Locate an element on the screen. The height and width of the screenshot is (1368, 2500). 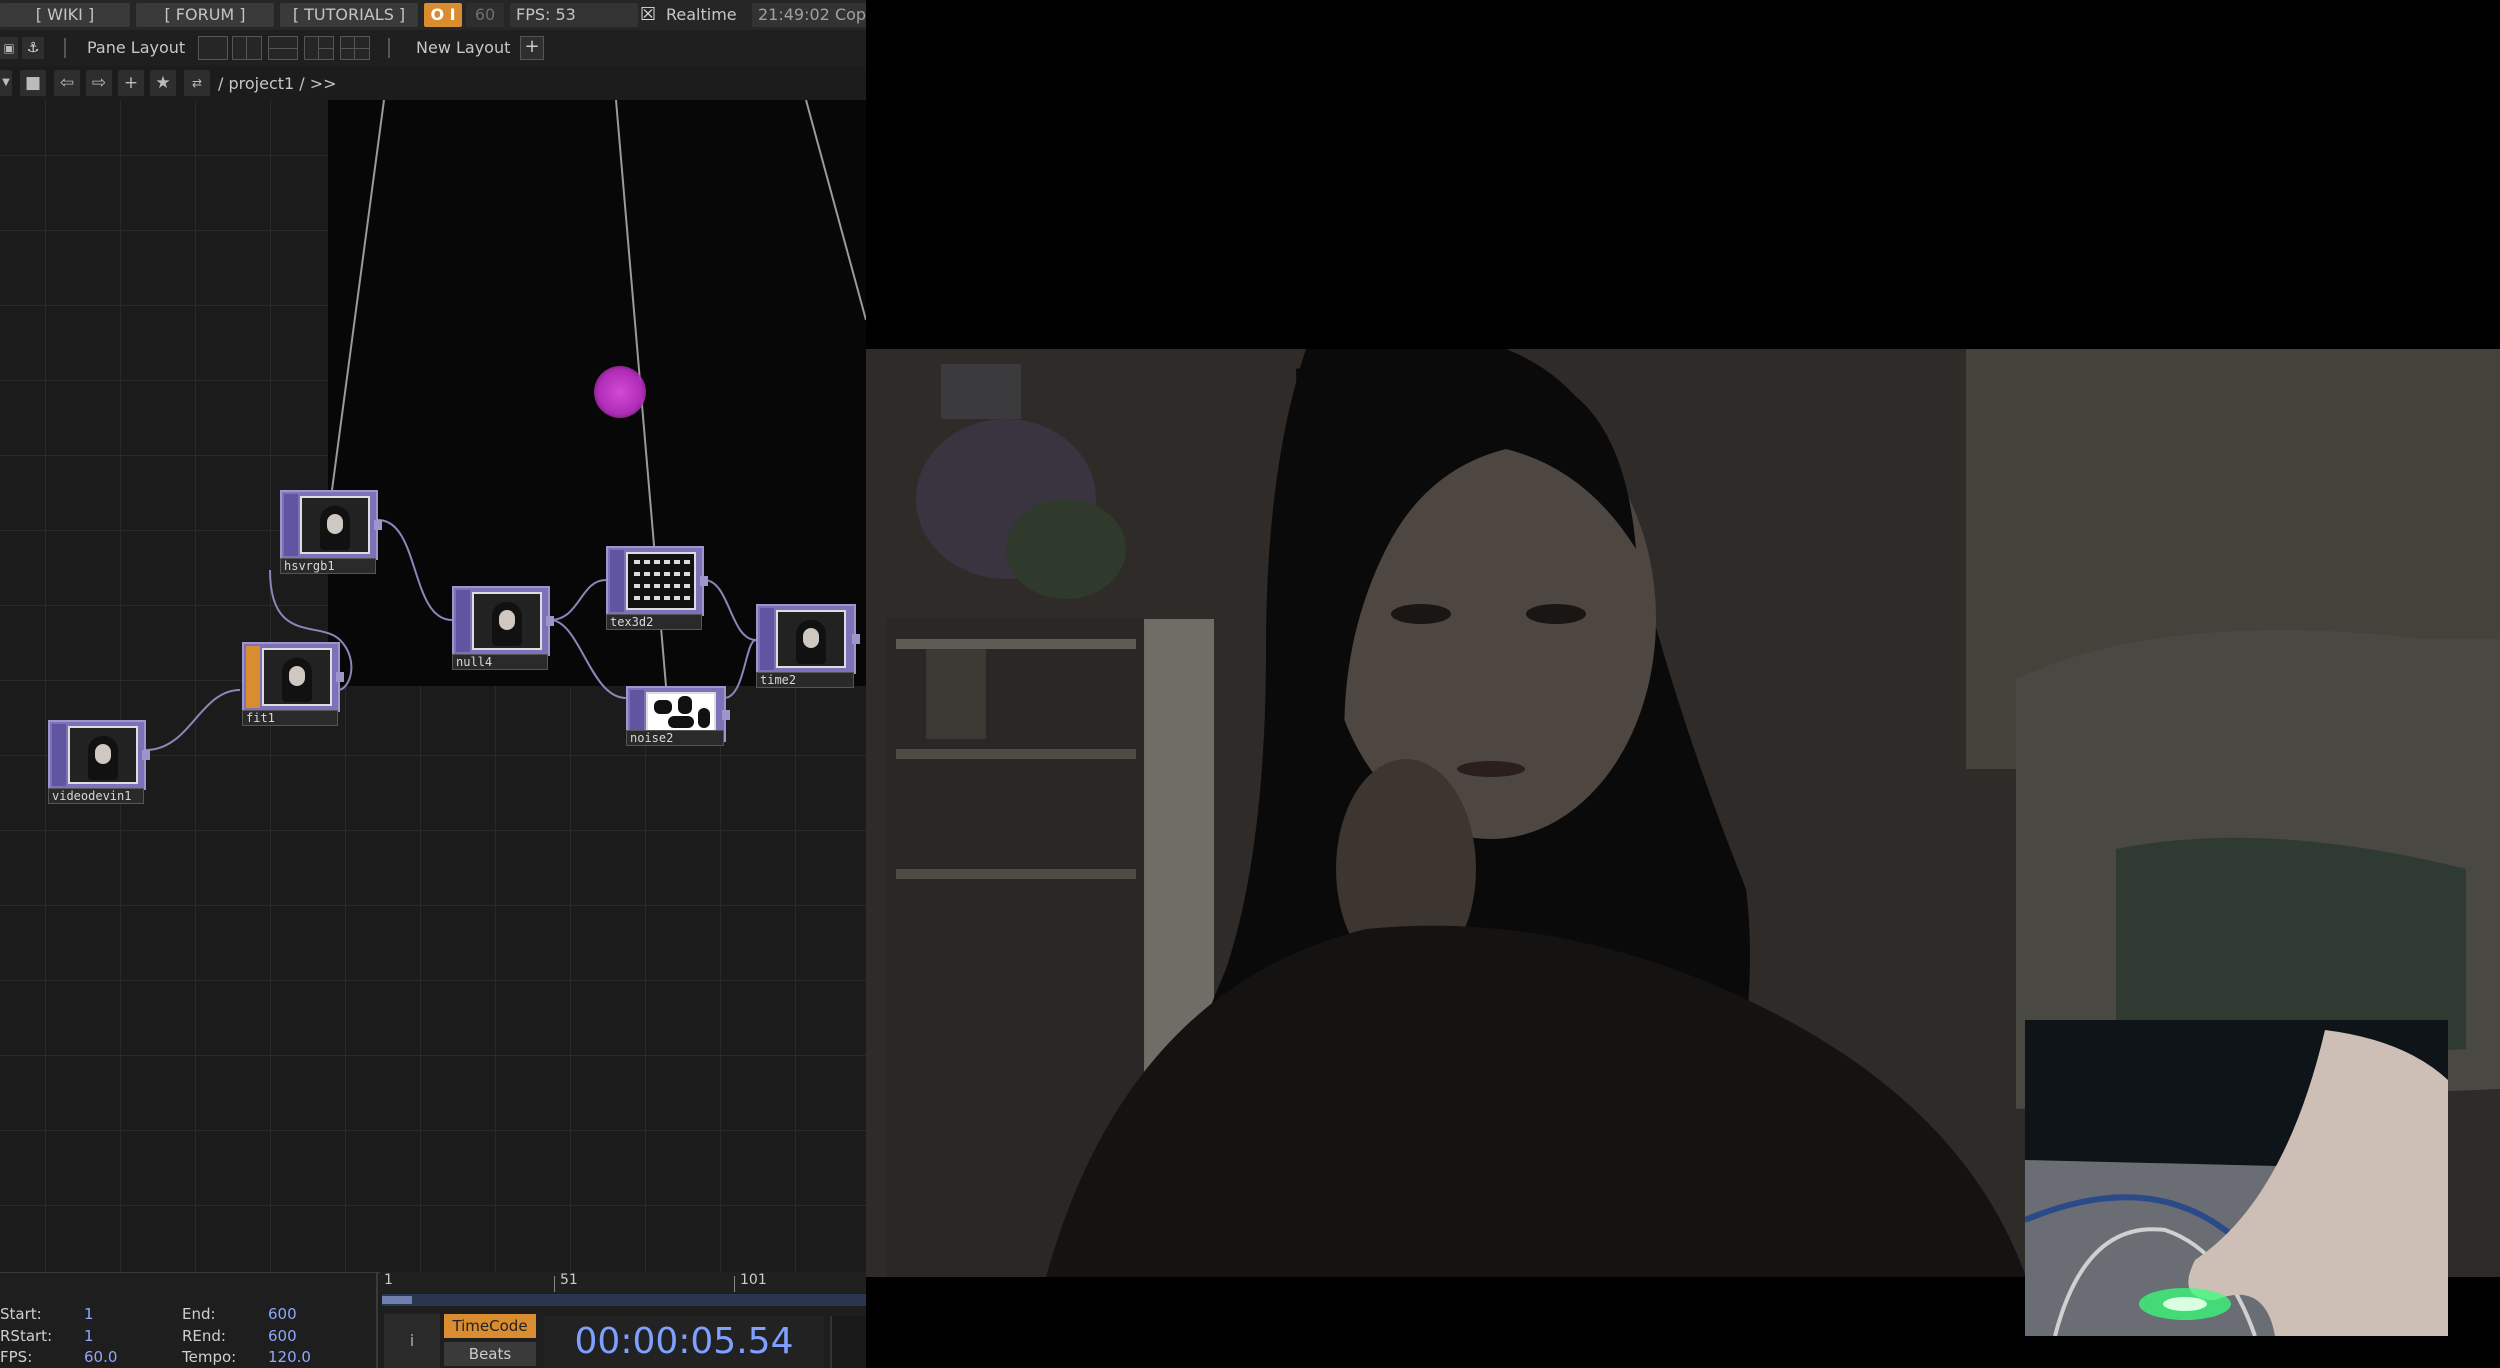
layout-vsplit-icon is located at coordinates (247, 48).